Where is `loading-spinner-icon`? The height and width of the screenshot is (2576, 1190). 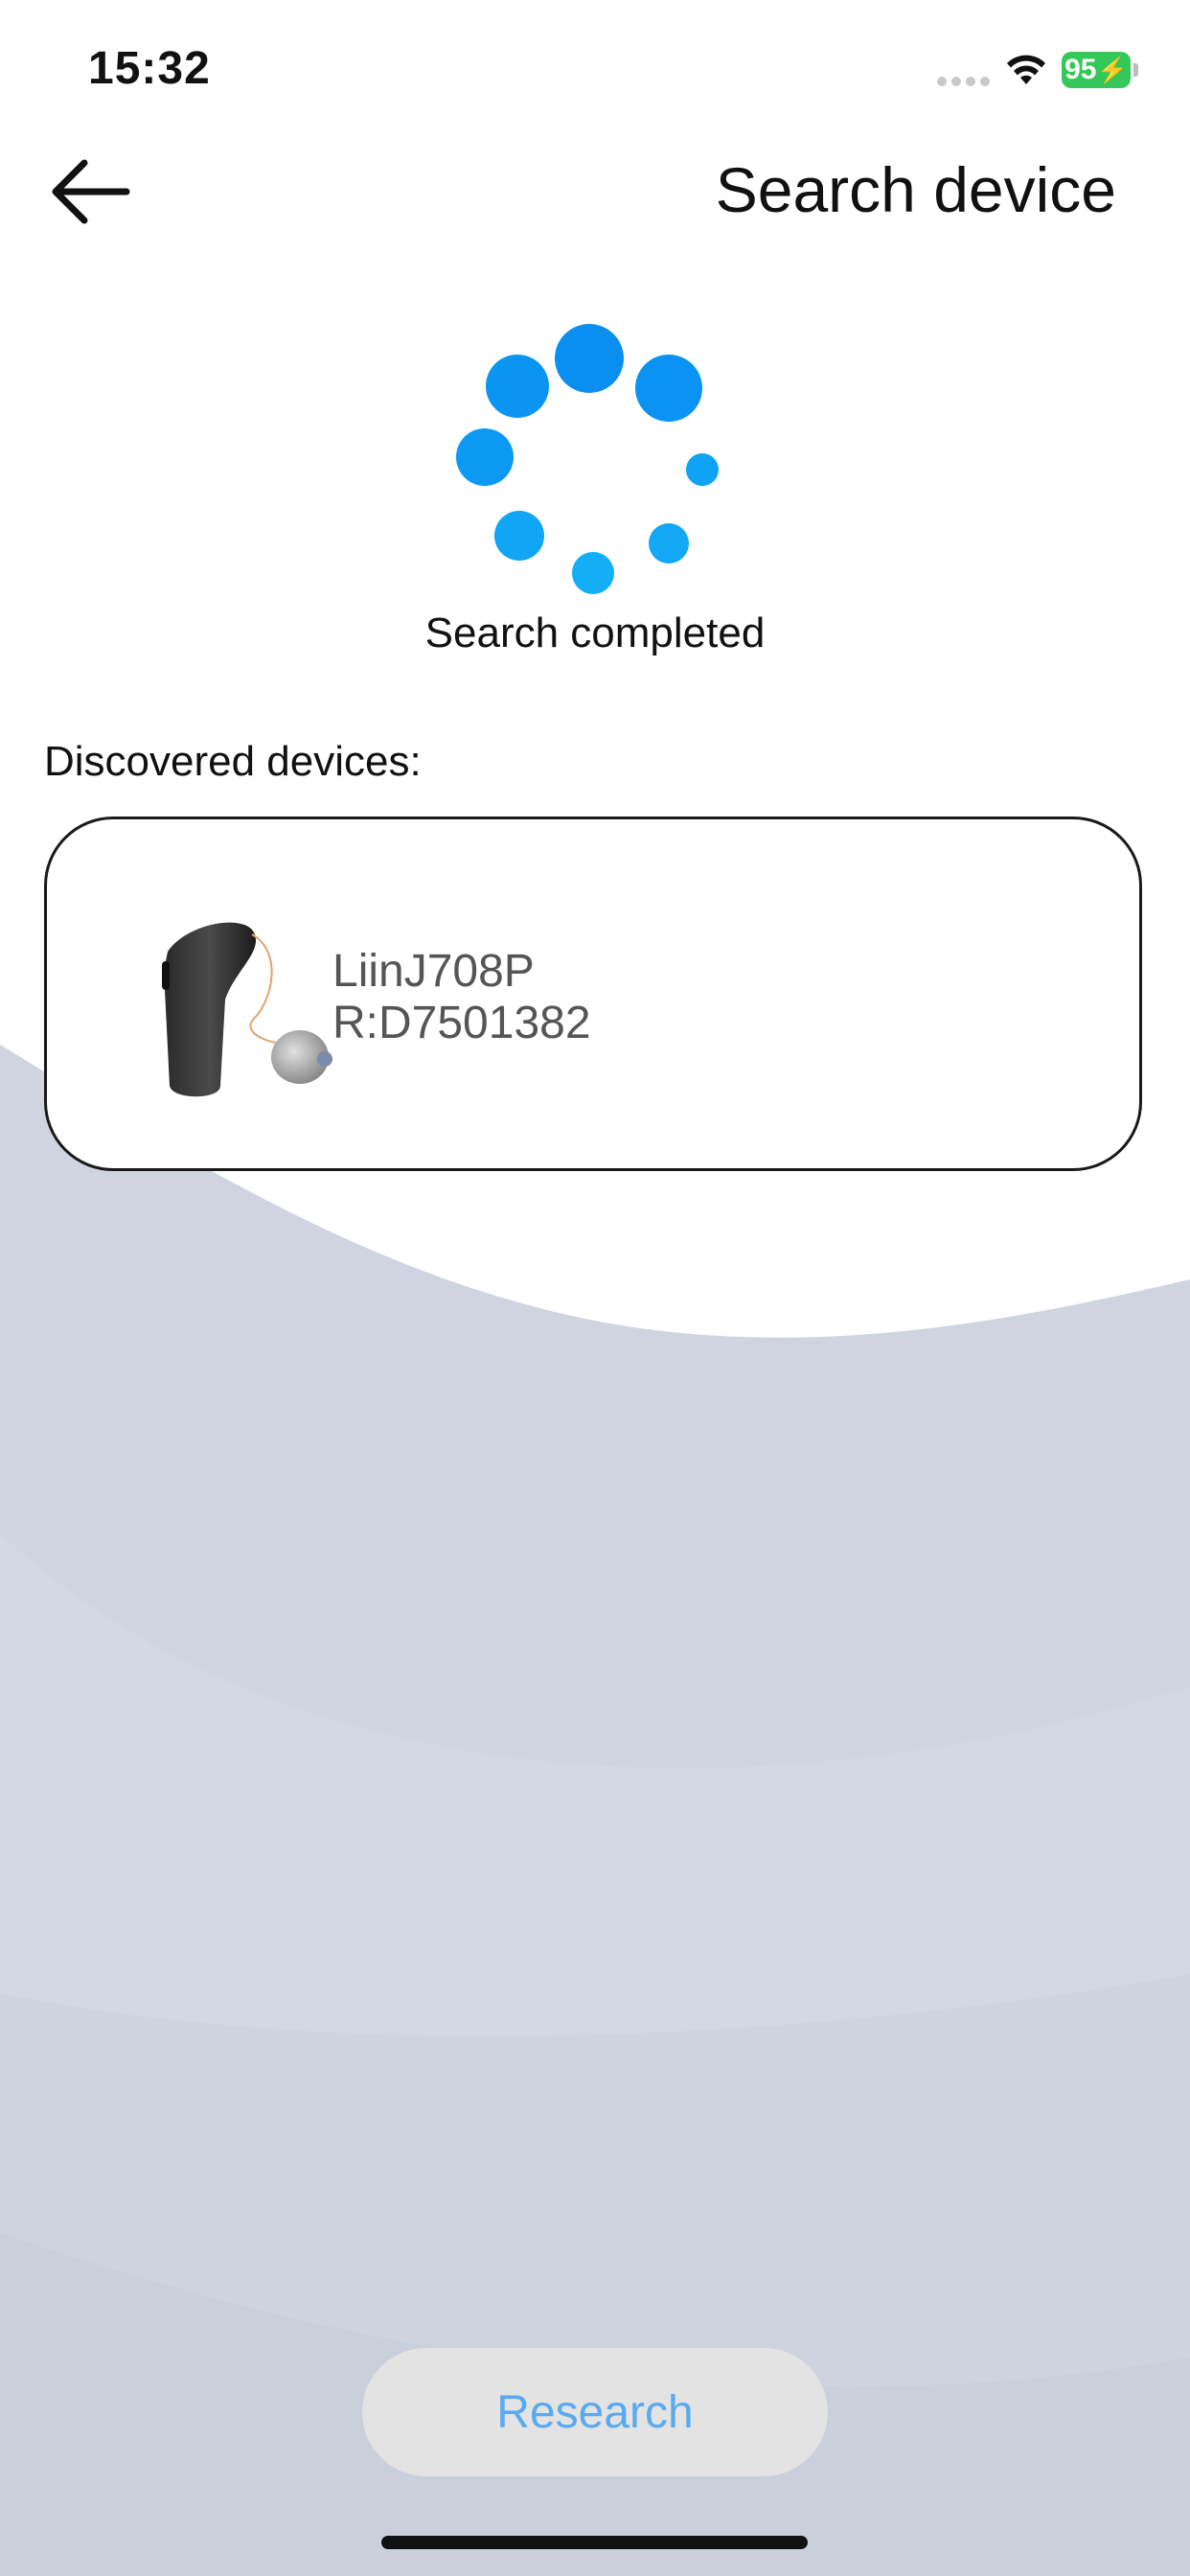 loading-spinner-icon is located at coordinates (588, 459).